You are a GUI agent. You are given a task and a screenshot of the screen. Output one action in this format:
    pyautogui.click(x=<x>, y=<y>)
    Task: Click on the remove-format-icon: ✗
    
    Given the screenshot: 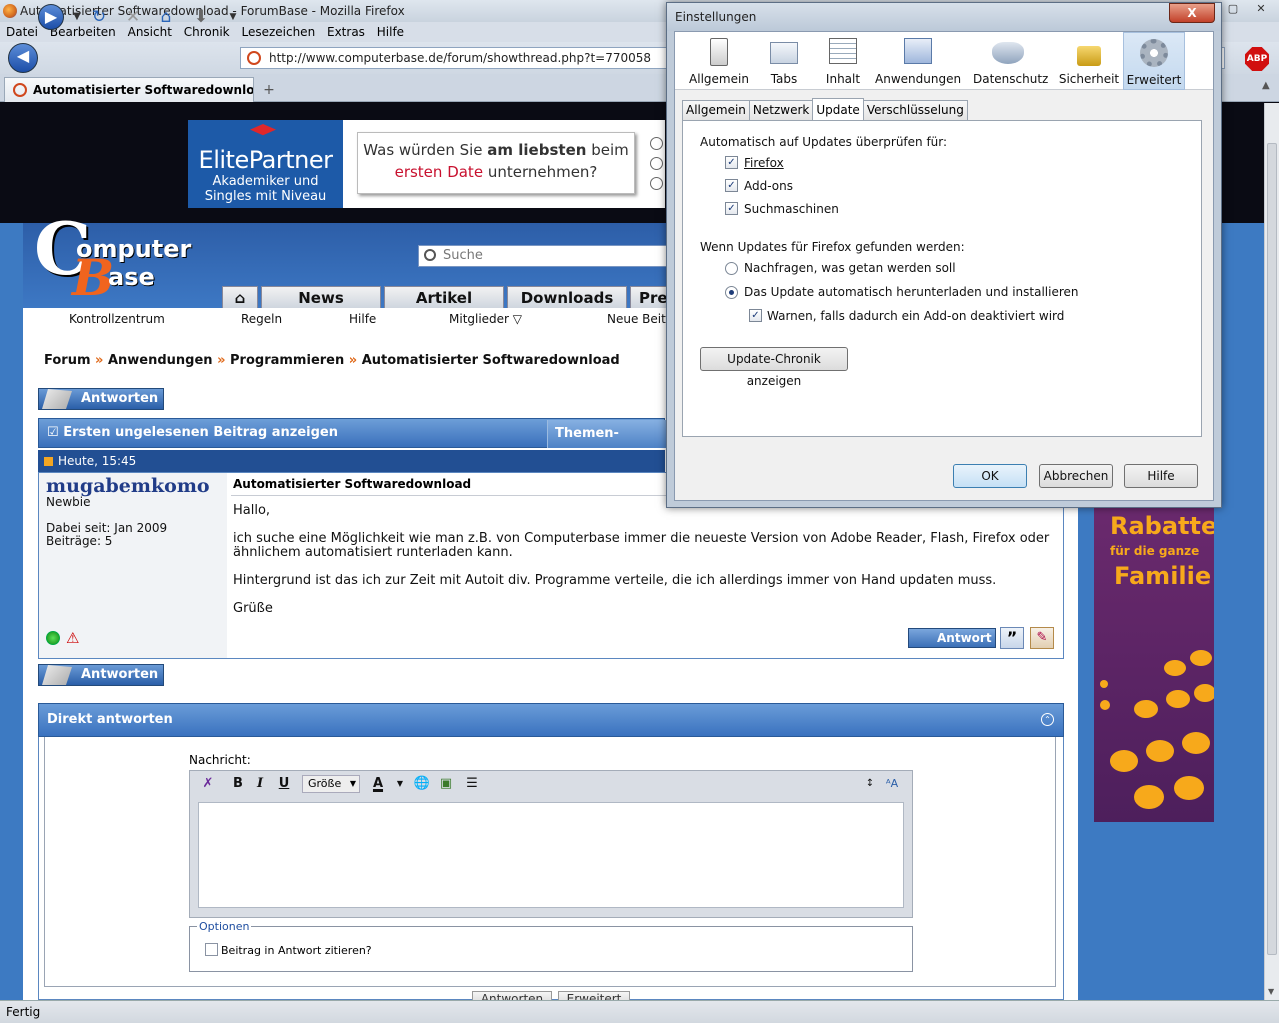 What is the action you would take?
    pyautogui.click(x=208, y=784)
    